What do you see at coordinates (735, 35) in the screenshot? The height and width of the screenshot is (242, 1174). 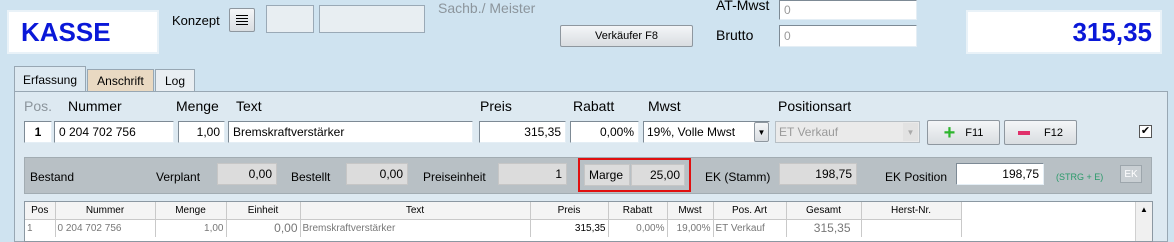 I see `brutto-label: Brutto` at bounding box center [735, 35].